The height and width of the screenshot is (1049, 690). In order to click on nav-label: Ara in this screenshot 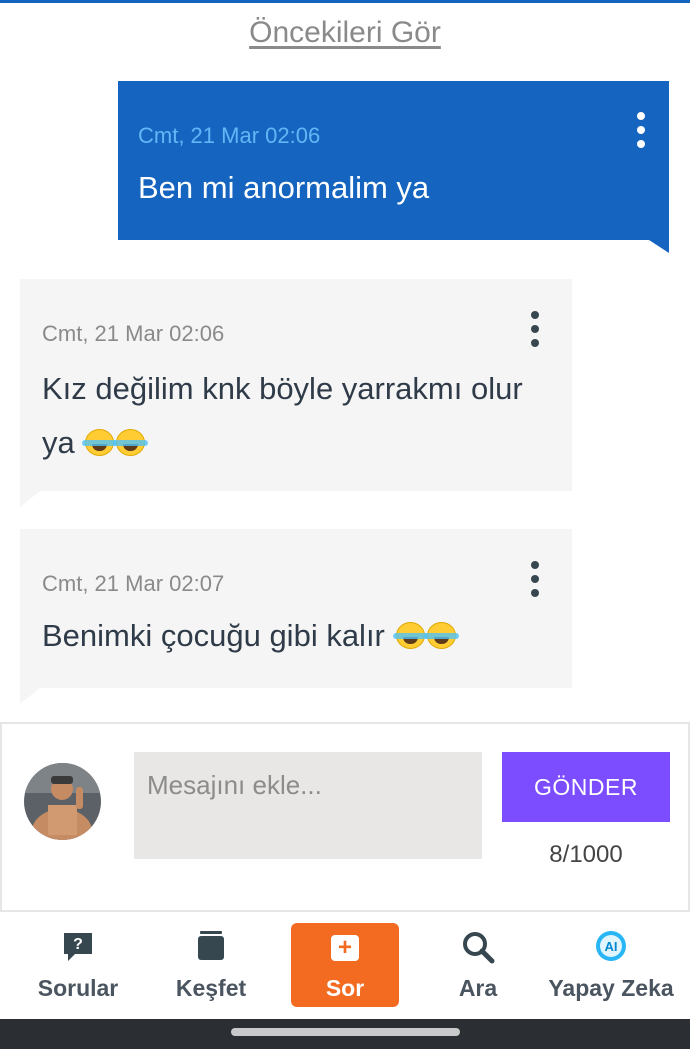, I will do `click(478, 988)`.